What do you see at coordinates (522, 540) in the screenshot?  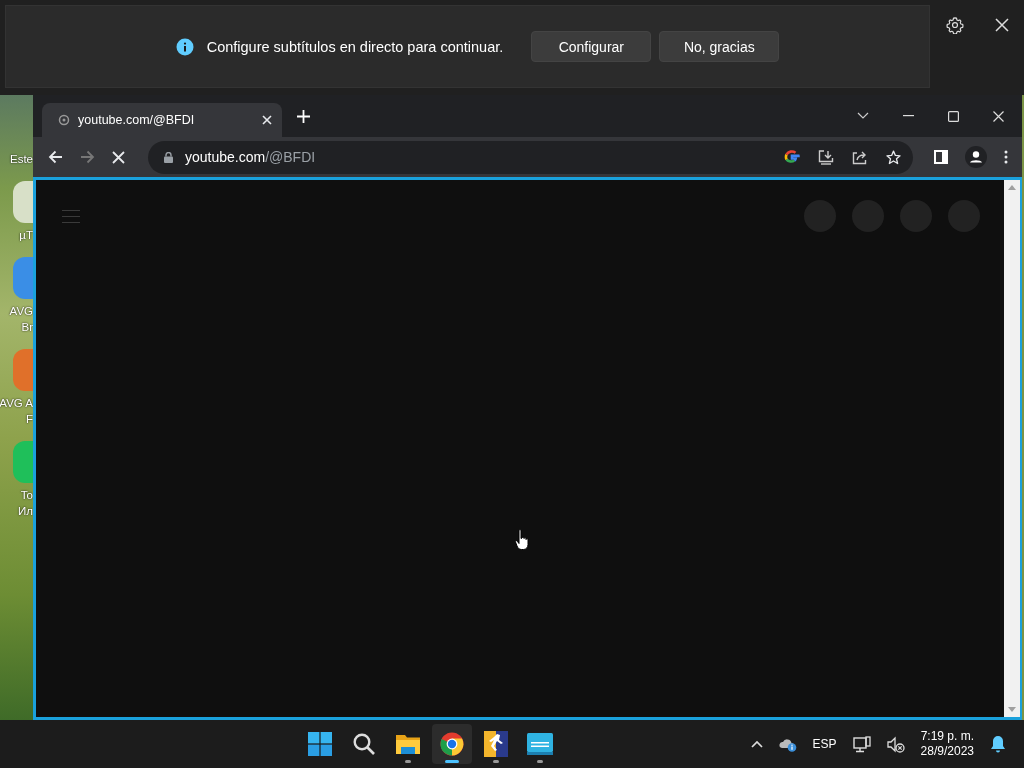 I see `hand-cursor-icon` at bounding box center [522, 540].